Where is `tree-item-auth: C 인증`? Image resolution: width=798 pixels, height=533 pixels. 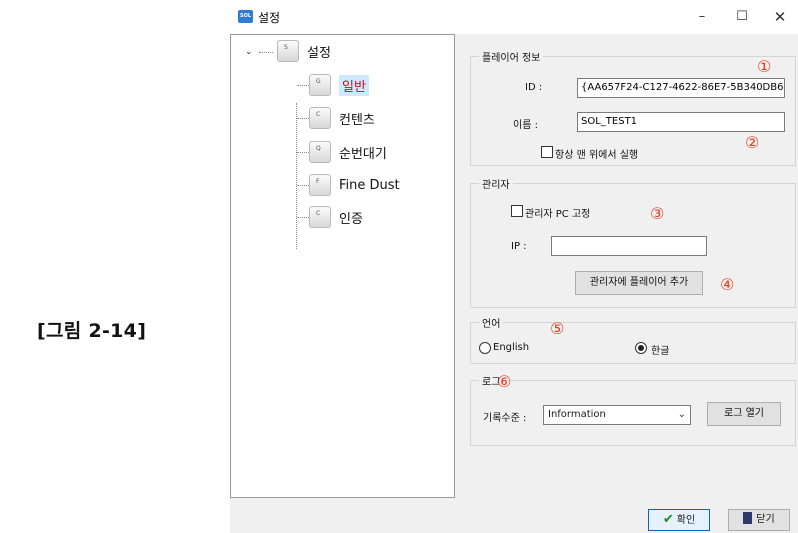 tree-item-auth: C 인증 is located at coordinates (336, 217).